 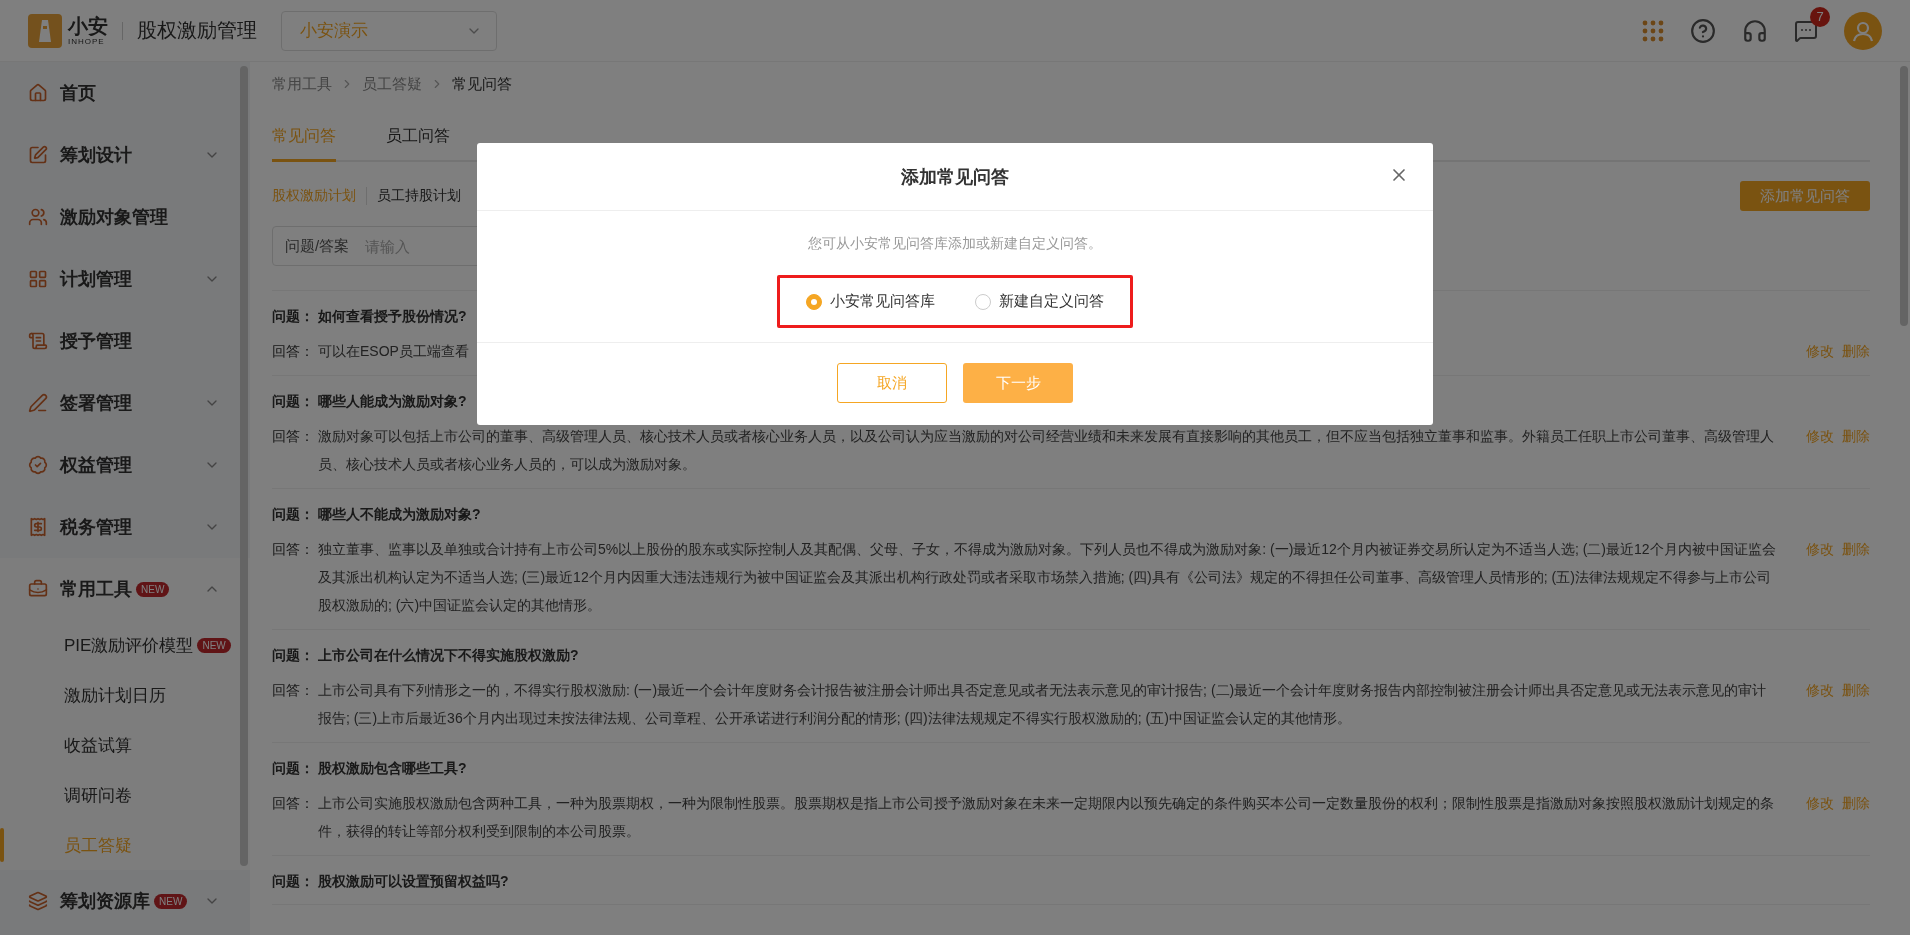 What do you see at coordinates (399, 514) in the screenshot?
I see `question-text: 哪些人不能成为激励对象?` at bounding box center [399, 514].